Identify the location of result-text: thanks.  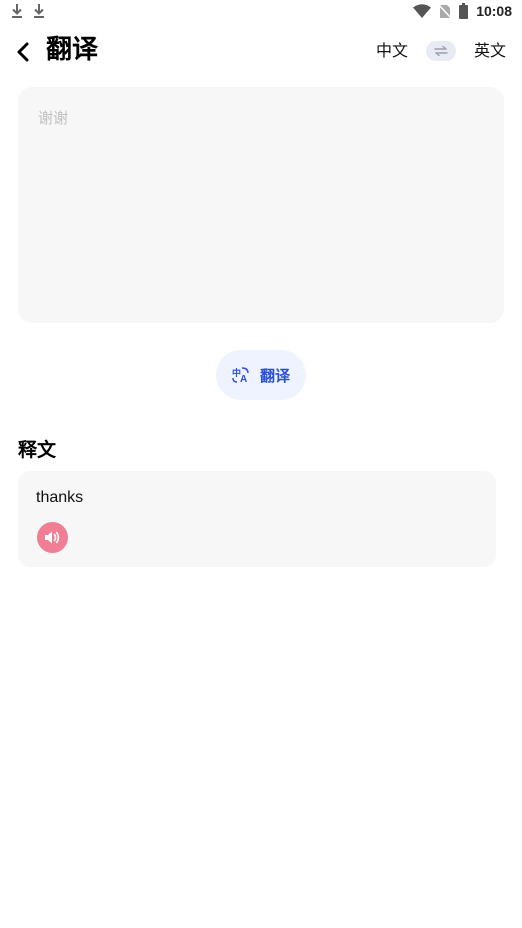
(60, 497).